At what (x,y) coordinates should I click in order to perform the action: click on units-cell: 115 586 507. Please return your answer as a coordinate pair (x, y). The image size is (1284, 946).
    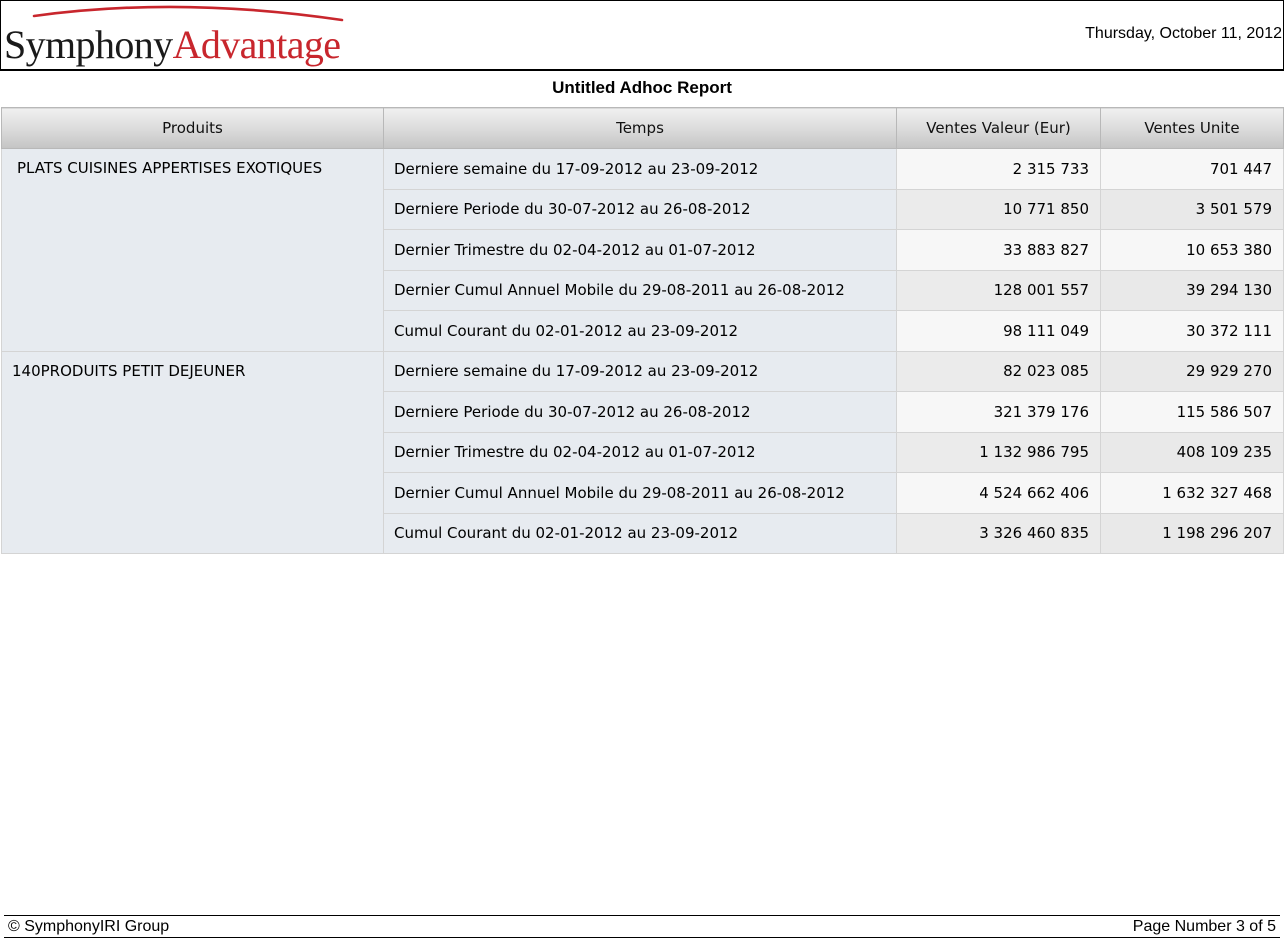
    Looking at the image, I should click on (1192, 412).